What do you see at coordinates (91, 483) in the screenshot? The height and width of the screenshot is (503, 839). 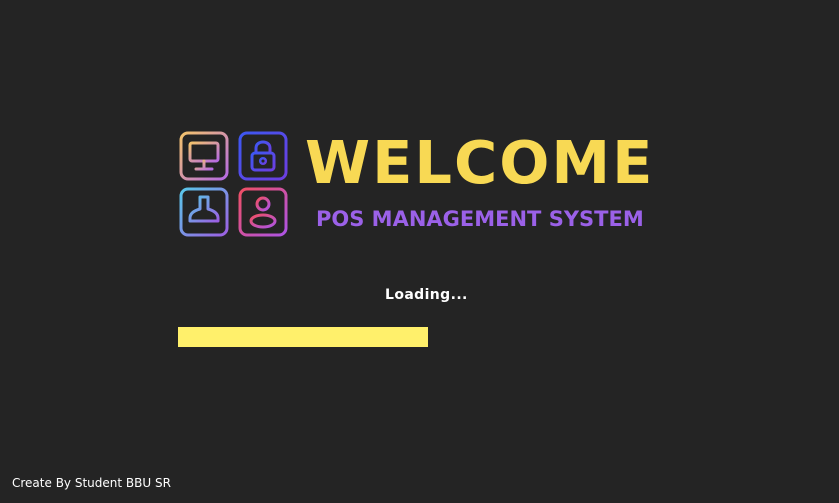 I see `footer-credit: Create By Student BBU SR` at bounding box center [91, 483].